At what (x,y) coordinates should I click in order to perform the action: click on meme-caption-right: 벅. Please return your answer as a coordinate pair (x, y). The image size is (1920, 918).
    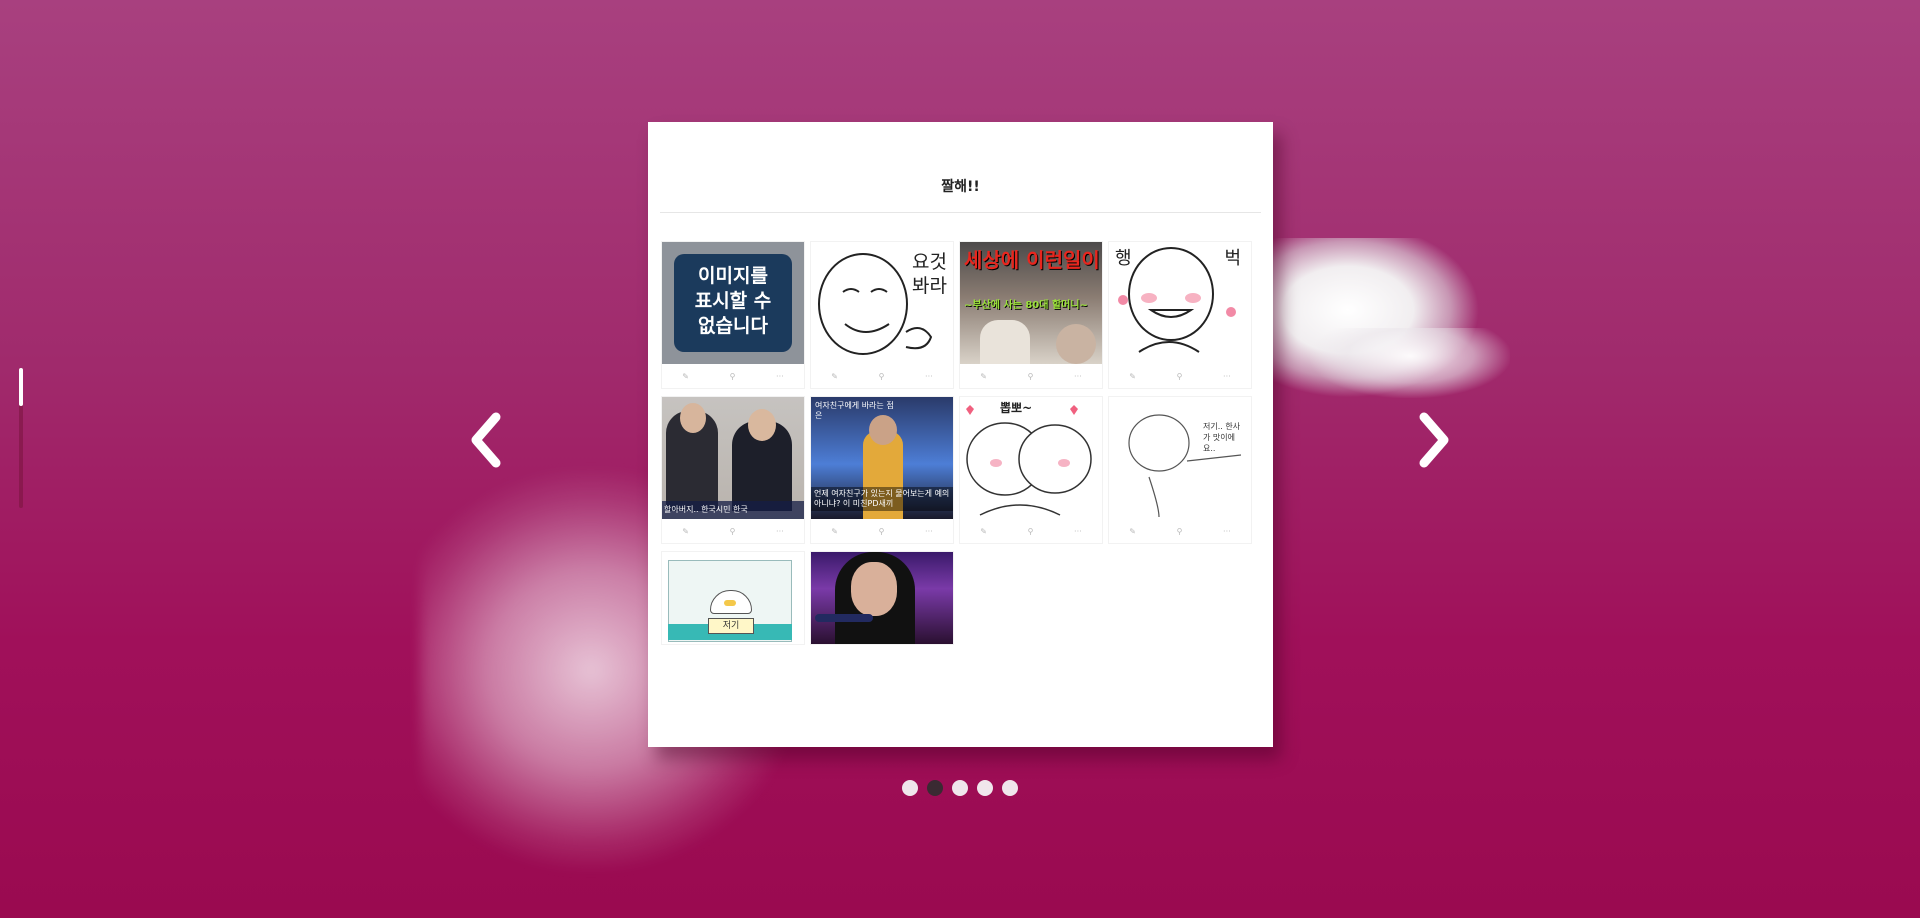
    Looking at the image, I should click on (1232, 258).